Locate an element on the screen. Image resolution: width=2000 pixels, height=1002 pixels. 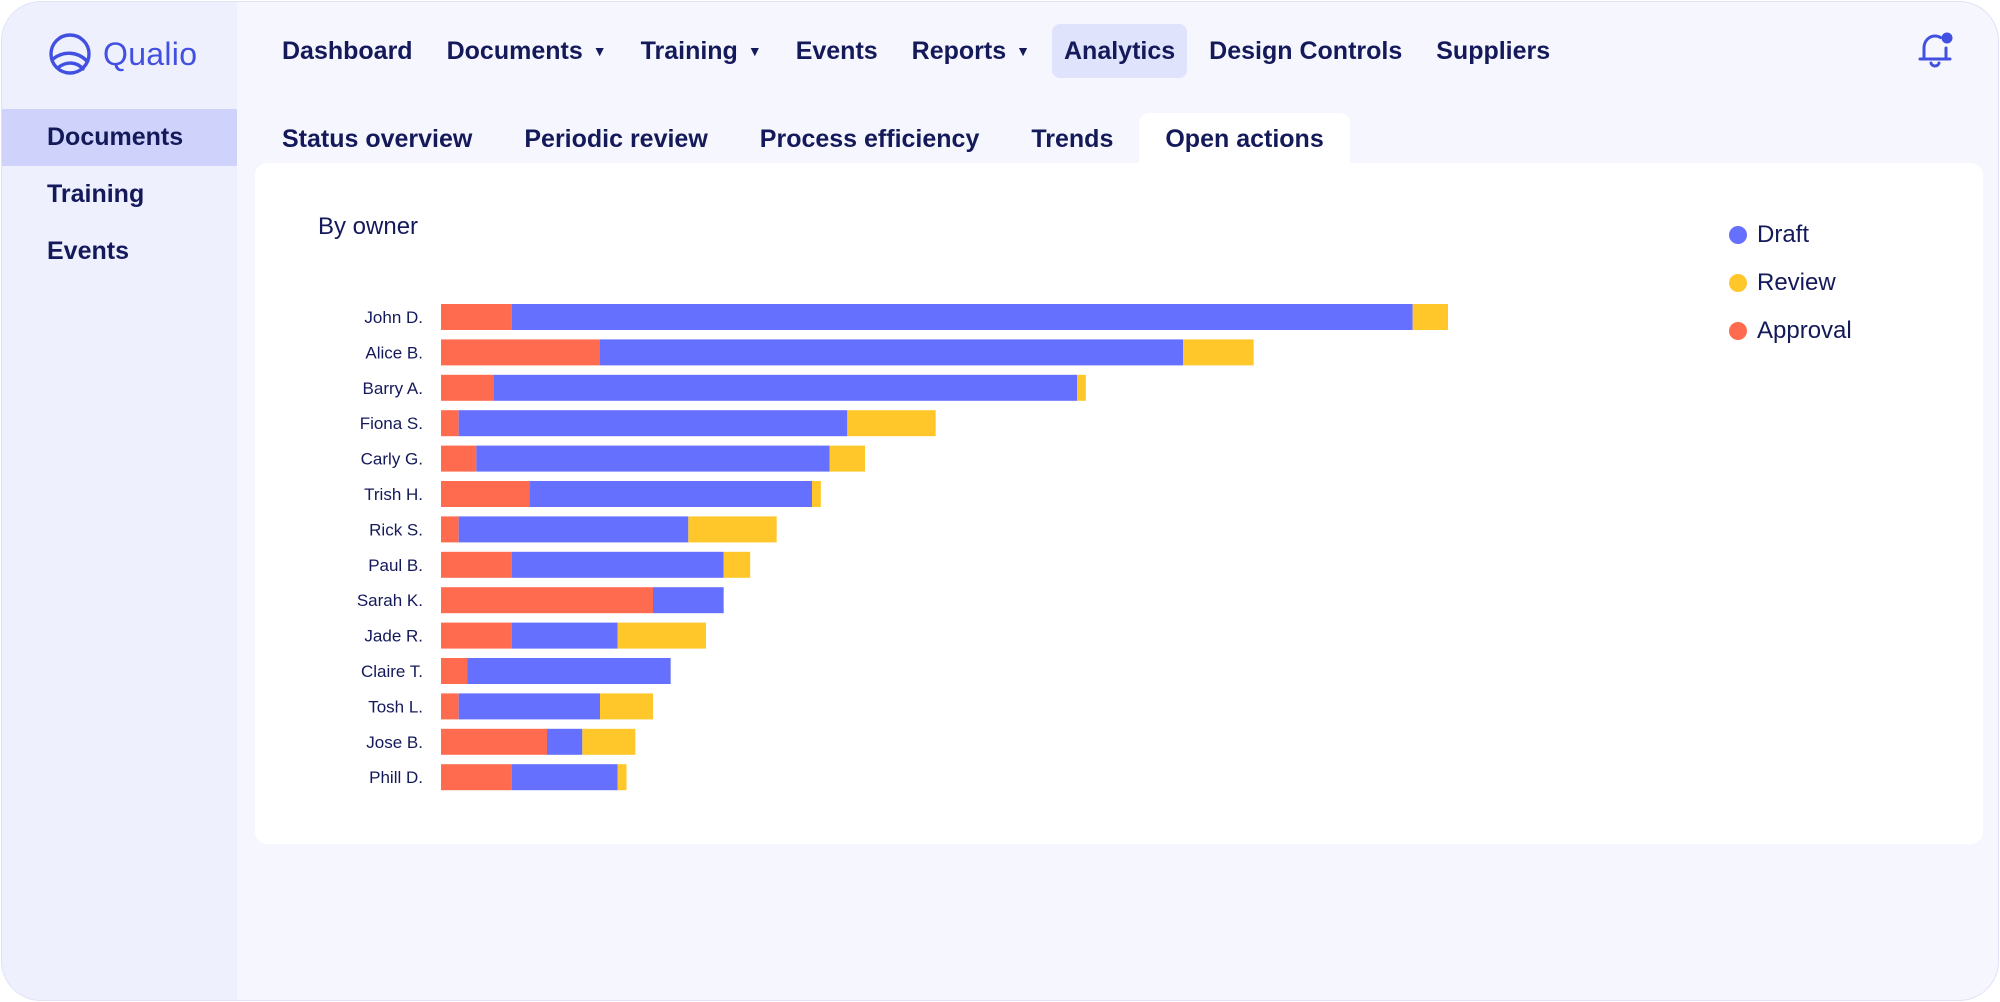
tab-label: Trends is located at coordinates (1072, 139).